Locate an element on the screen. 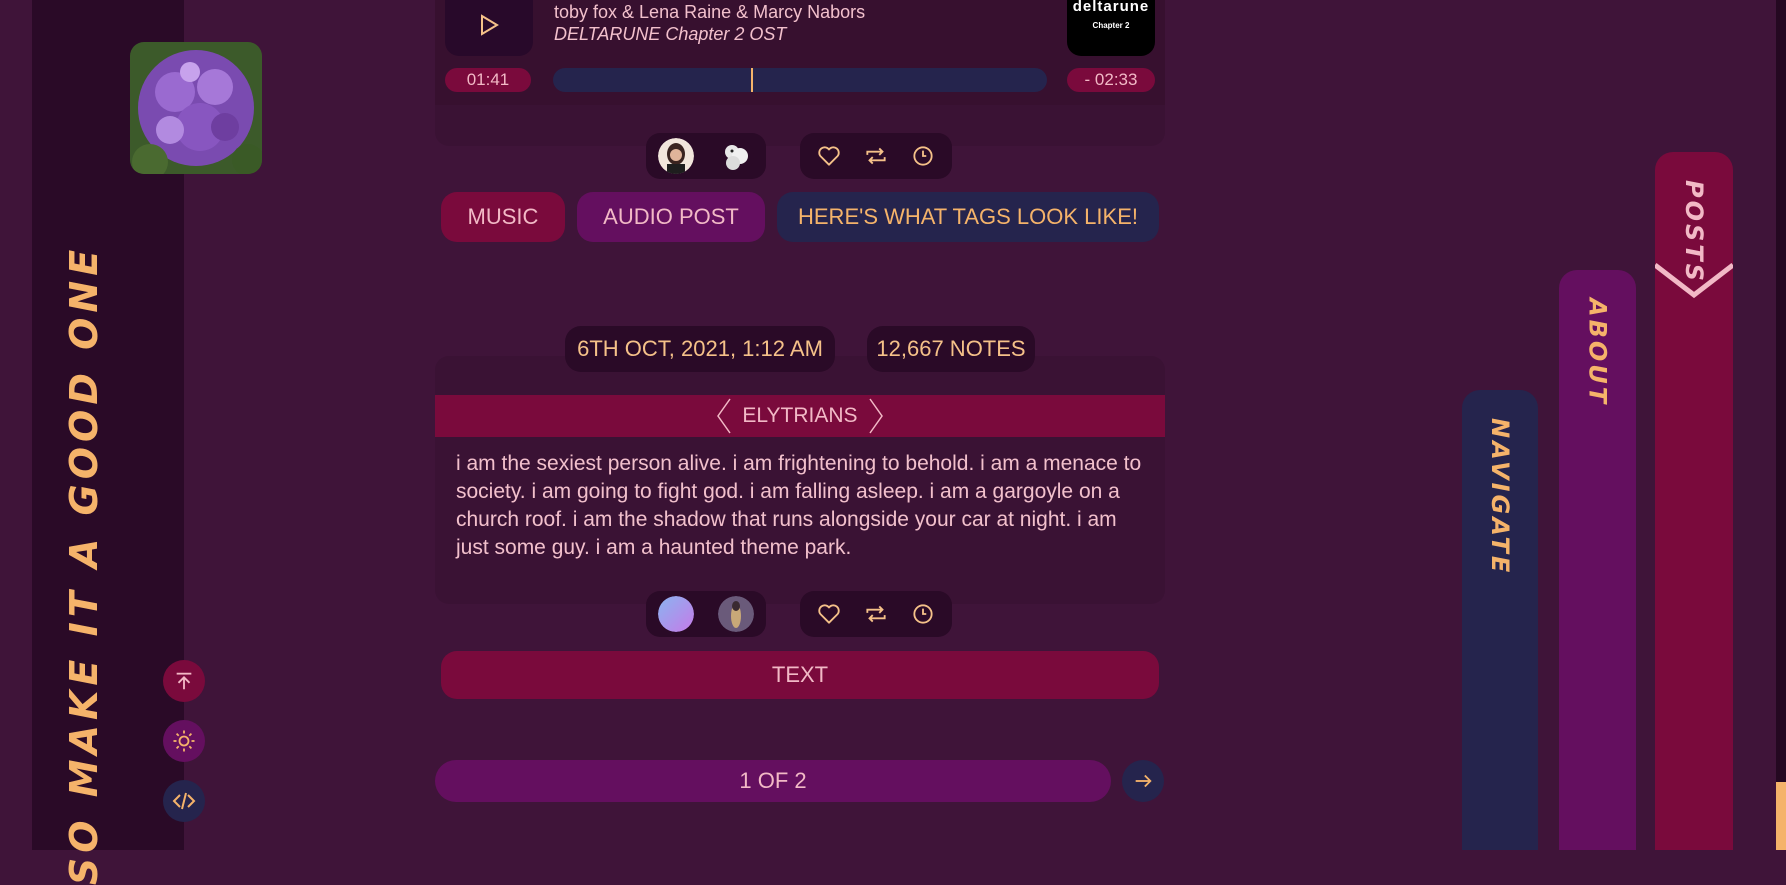  elapsed-time: 01:41 is located at coordinates (488, 80).